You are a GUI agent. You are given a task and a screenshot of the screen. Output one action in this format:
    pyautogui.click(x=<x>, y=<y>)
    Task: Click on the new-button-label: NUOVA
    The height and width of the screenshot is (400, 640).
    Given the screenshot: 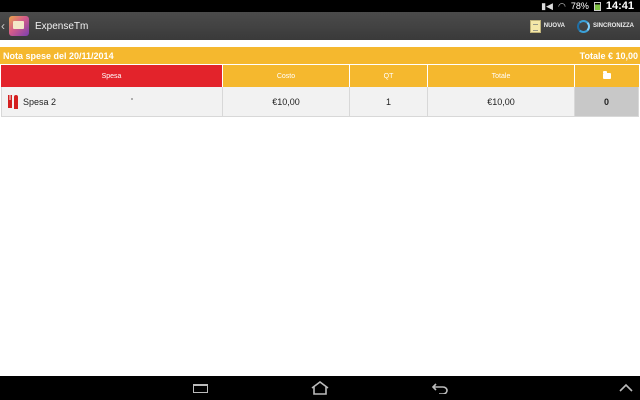 What is the action you would take?
    pyautogui.click(x=554, y=26)
    